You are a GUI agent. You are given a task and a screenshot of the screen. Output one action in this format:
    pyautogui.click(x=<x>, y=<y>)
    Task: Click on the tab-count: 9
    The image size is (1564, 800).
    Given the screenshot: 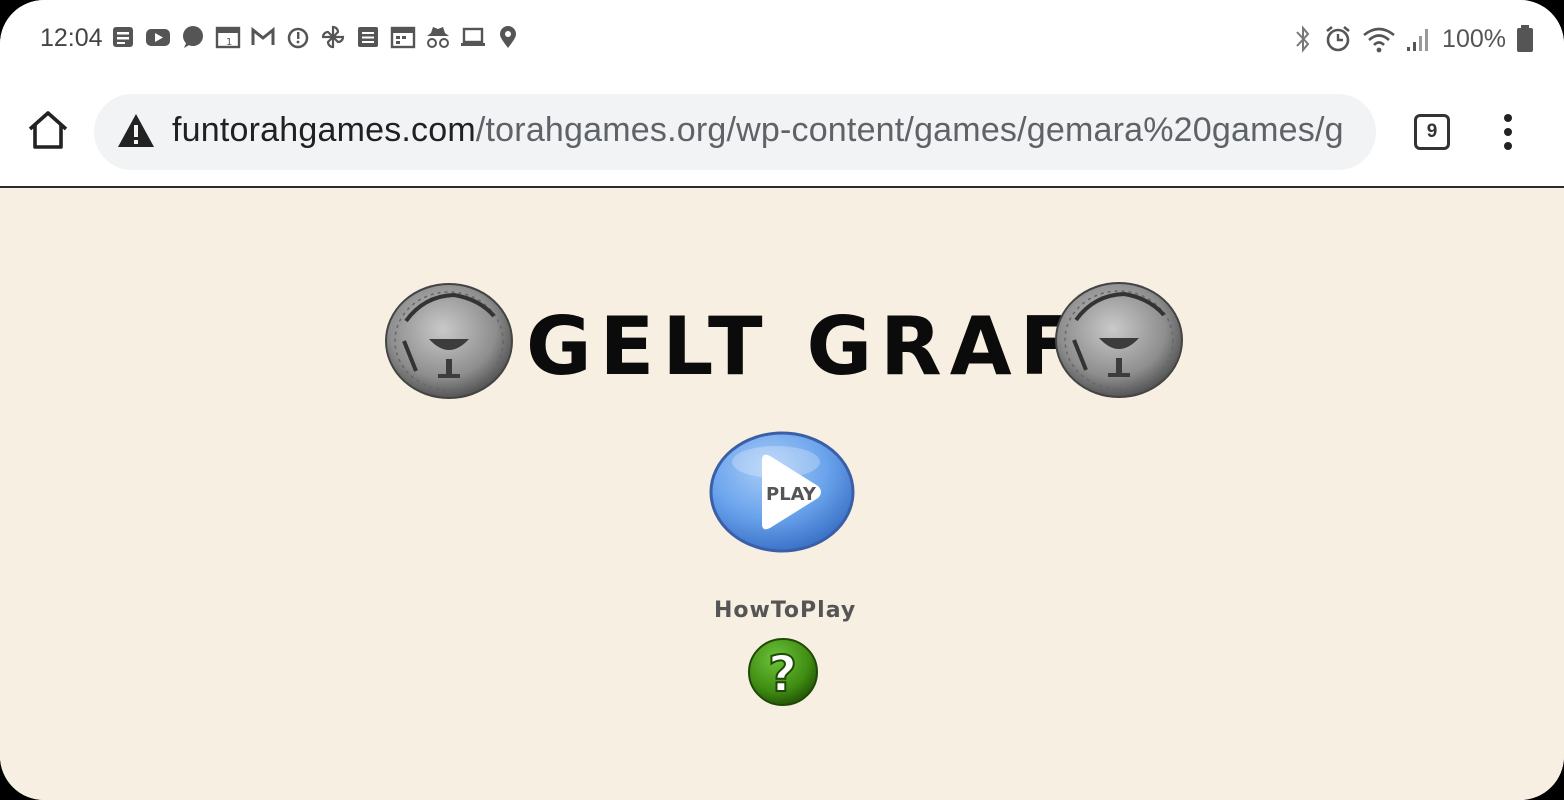 What is the action you would take?
    pyautogui.click(x=1432, y=131)
    